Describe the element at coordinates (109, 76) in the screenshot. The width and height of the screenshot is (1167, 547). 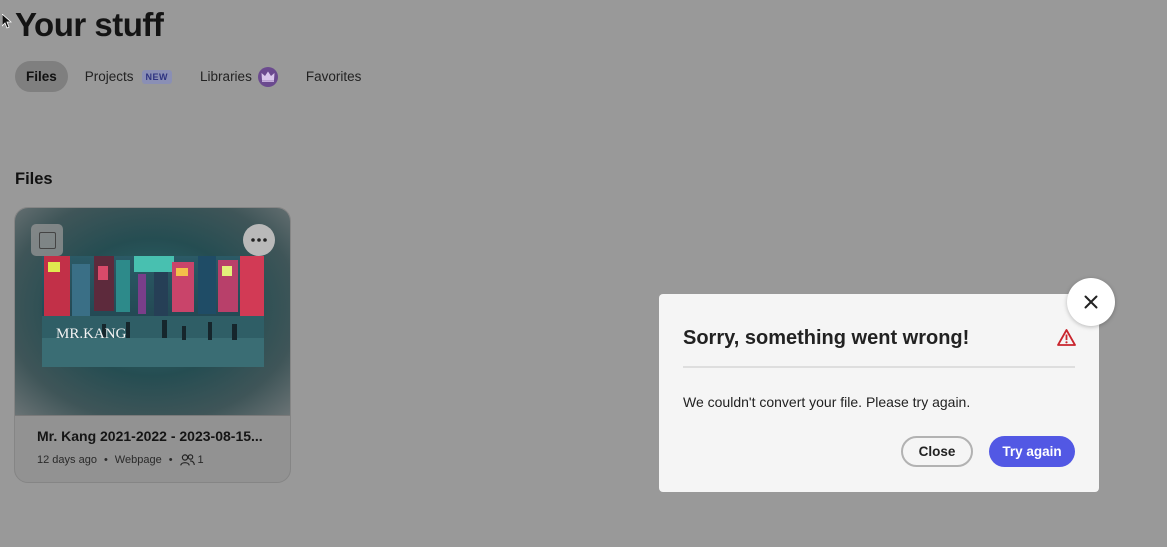
I see `tab-projects-label: Projects` at that location.